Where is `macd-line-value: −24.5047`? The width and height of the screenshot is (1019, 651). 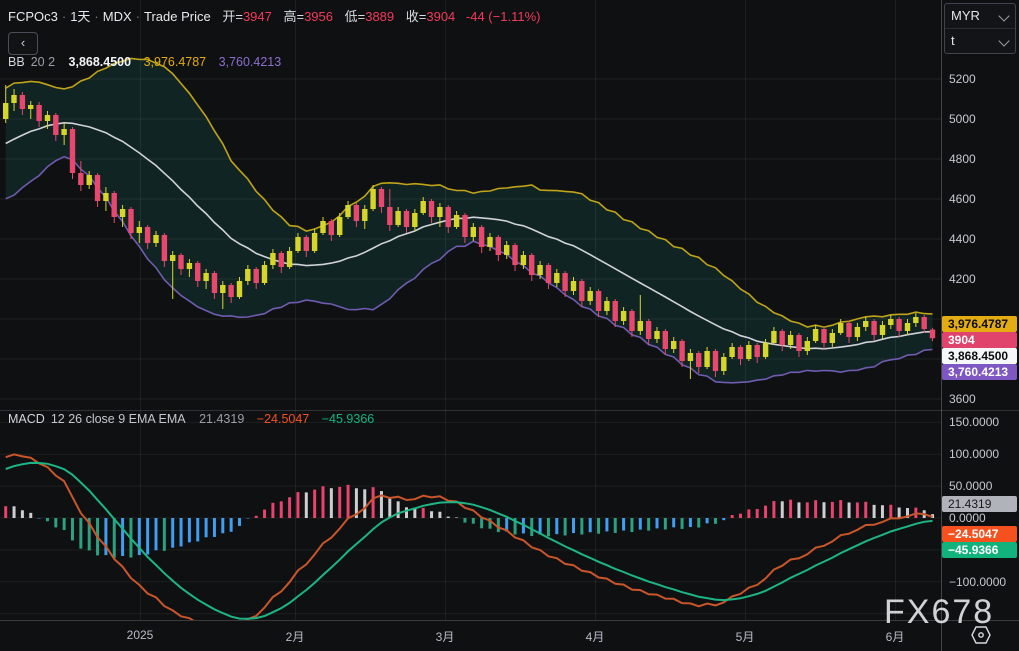 macd-line-value: −24.5047 is located at coordinates (283, 419).